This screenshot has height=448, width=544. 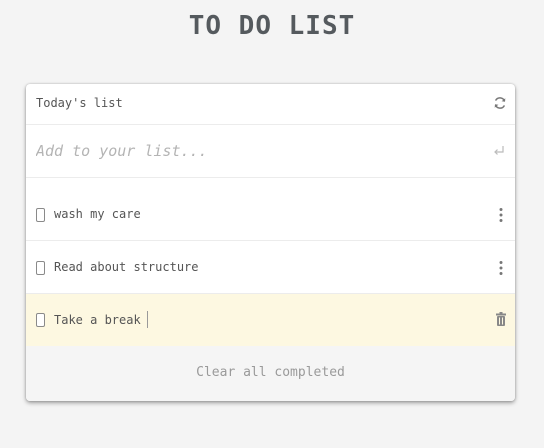 What do you see at coordinates (79, 103) in the screenshot?
I see `list-title: Today's list` at bounding box center [79, 103].